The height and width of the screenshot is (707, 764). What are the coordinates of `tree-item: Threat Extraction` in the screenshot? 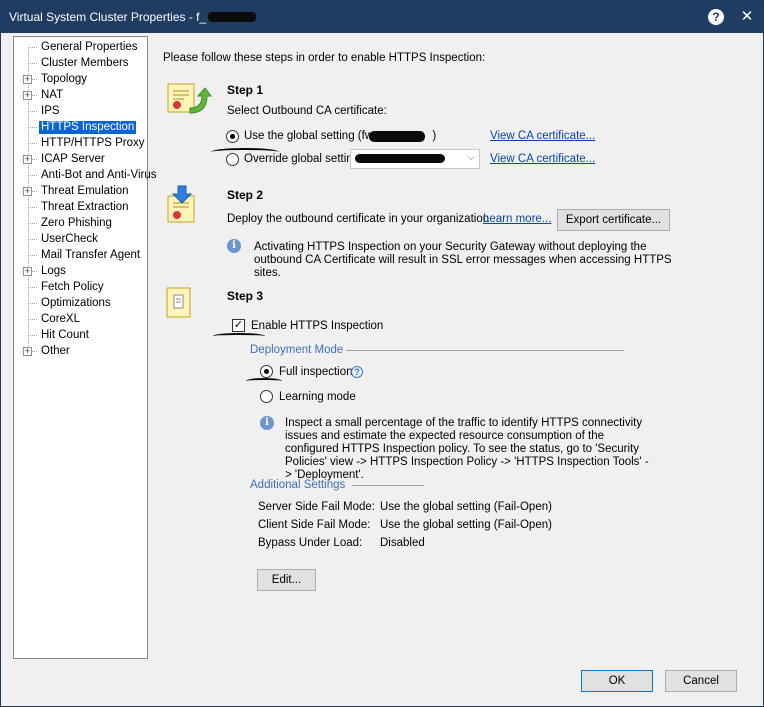 It's located at (80, 207).